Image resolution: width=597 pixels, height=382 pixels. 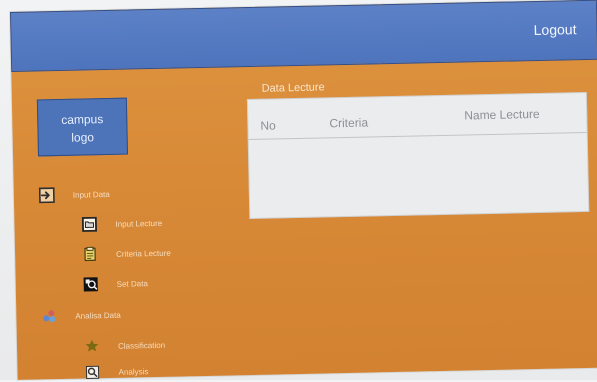 I want to click on campus-logo-text: campus logo, so click(x=82, y=128).